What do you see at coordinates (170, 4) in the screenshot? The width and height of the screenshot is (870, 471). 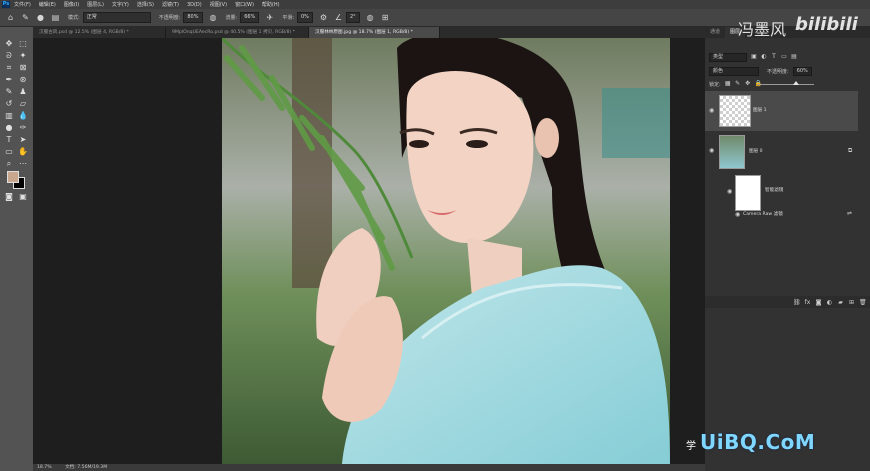 I see `menu-filter: 滤镜(T)` at bounding box center [170, 4].